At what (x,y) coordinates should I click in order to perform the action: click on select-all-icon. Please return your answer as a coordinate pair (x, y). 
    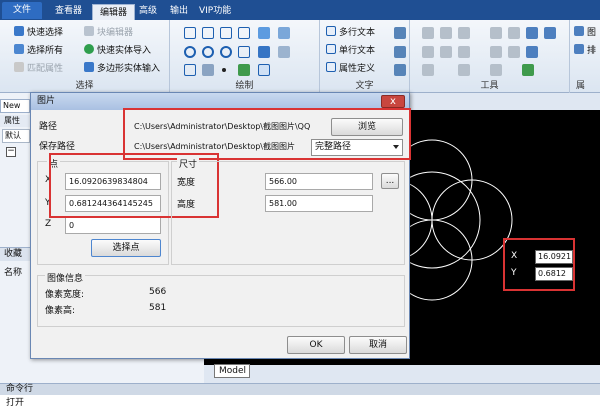
    Looking at the image, I should click on (19, 49).